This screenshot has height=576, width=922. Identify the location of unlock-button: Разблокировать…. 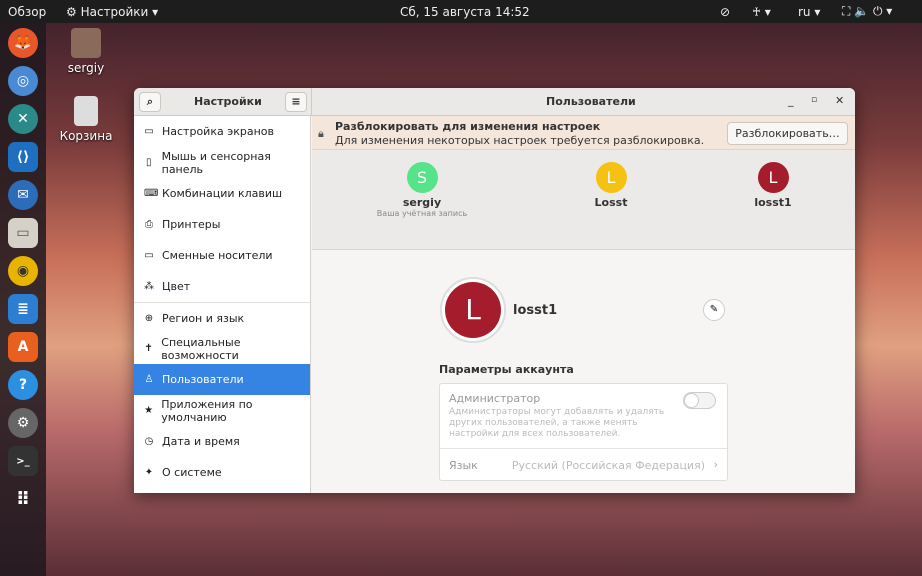
(787, 133).